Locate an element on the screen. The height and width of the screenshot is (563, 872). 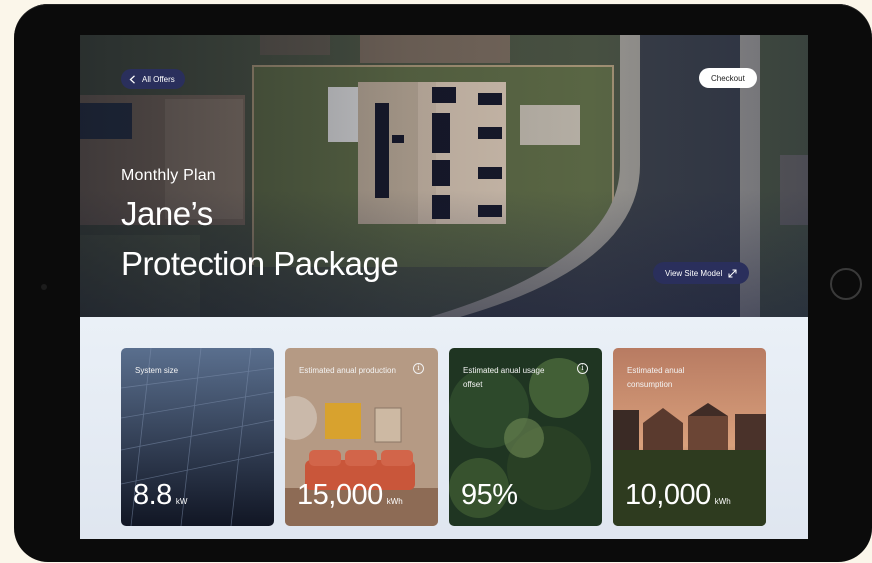
all-offers-label: All Offers is located at coordinates (158, 79).